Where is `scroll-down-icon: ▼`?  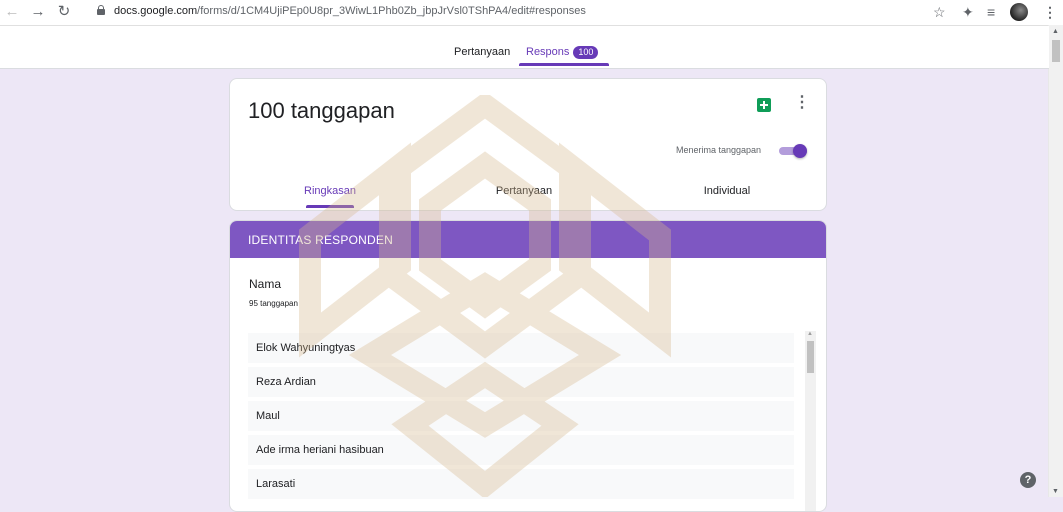 scroll-down-icon: ▼ is located at coordinates (1055, 491).